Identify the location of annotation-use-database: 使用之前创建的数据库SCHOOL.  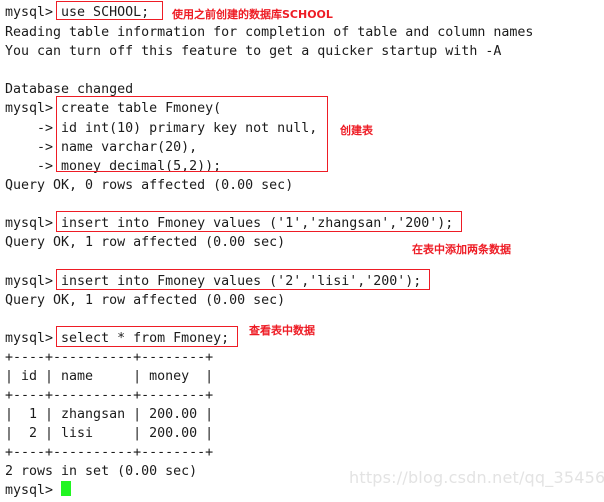
(252, 14).